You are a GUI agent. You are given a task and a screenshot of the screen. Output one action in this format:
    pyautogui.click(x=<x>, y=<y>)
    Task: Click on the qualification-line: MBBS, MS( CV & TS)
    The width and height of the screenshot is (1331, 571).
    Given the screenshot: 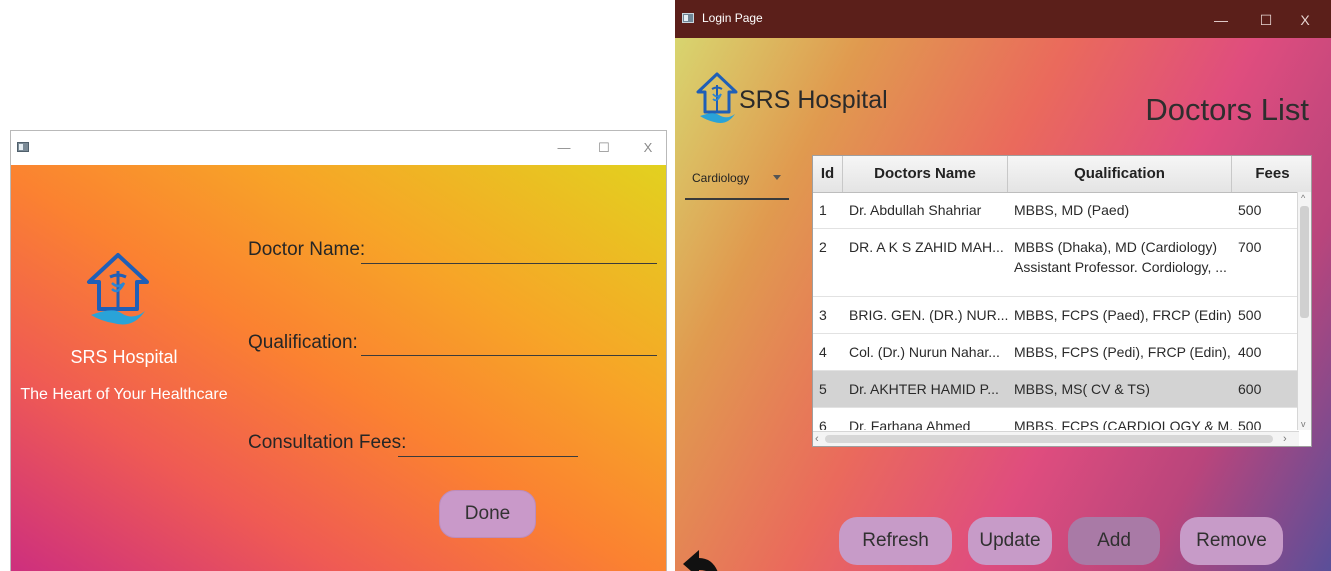 What is the action you would take?
    pyautogui.click(x=1082, y=389)
    